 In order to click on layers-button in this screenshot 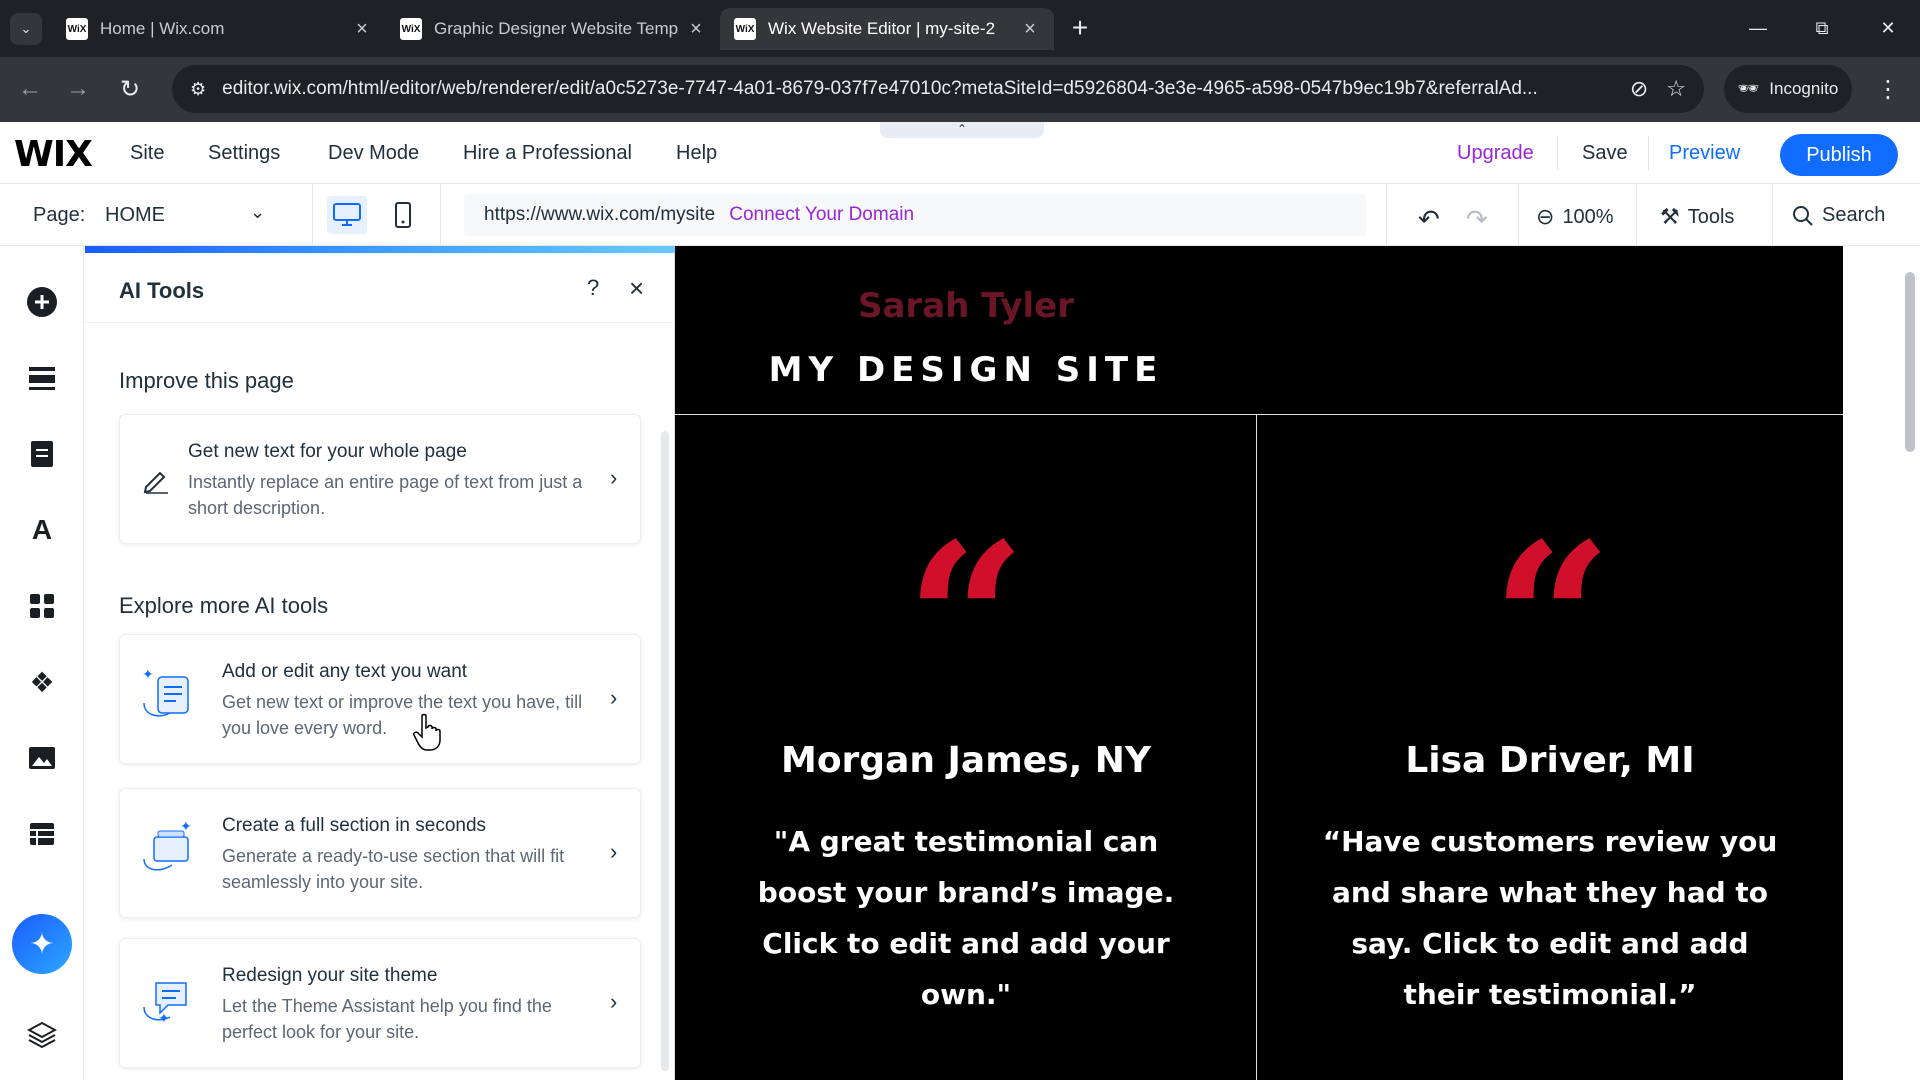, I will do `click(42, 1034)`.